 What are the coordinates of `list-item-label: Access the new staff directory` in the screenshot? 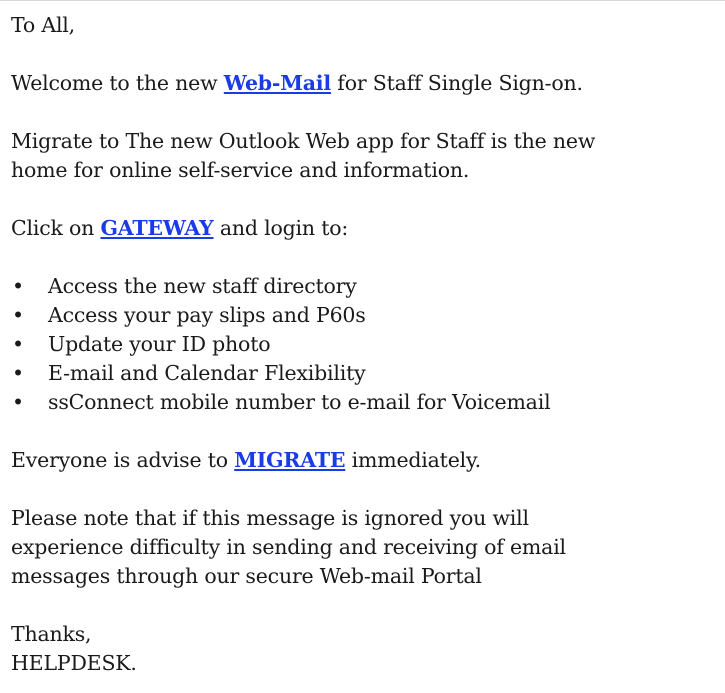 It's located at (202, 286).